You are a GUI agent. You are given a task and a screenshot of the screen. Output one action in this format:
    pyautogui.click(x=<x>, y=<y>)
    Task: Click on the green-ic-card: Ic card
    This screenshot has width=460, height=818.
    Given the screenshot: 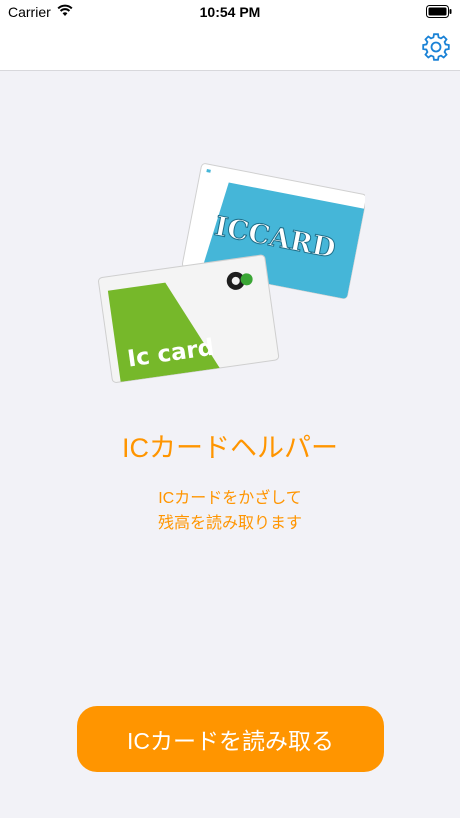 What is the action you would take?
    pyautogui.click(x=189, y=318)
    